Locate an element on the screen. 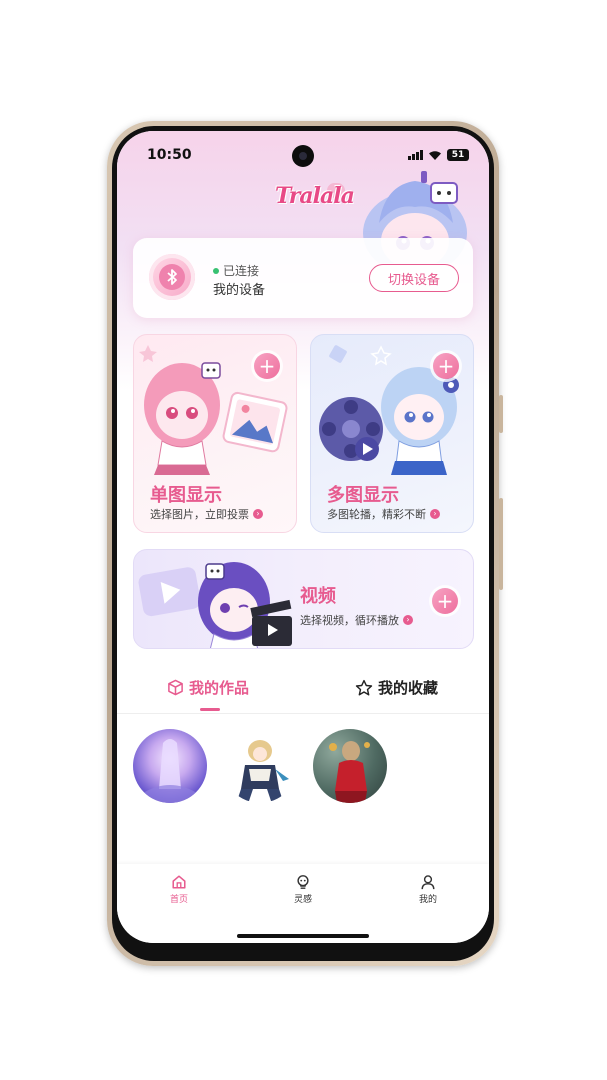 The image size is (607, 1080). bluetooth-icon is located at coordinates (172, 277).